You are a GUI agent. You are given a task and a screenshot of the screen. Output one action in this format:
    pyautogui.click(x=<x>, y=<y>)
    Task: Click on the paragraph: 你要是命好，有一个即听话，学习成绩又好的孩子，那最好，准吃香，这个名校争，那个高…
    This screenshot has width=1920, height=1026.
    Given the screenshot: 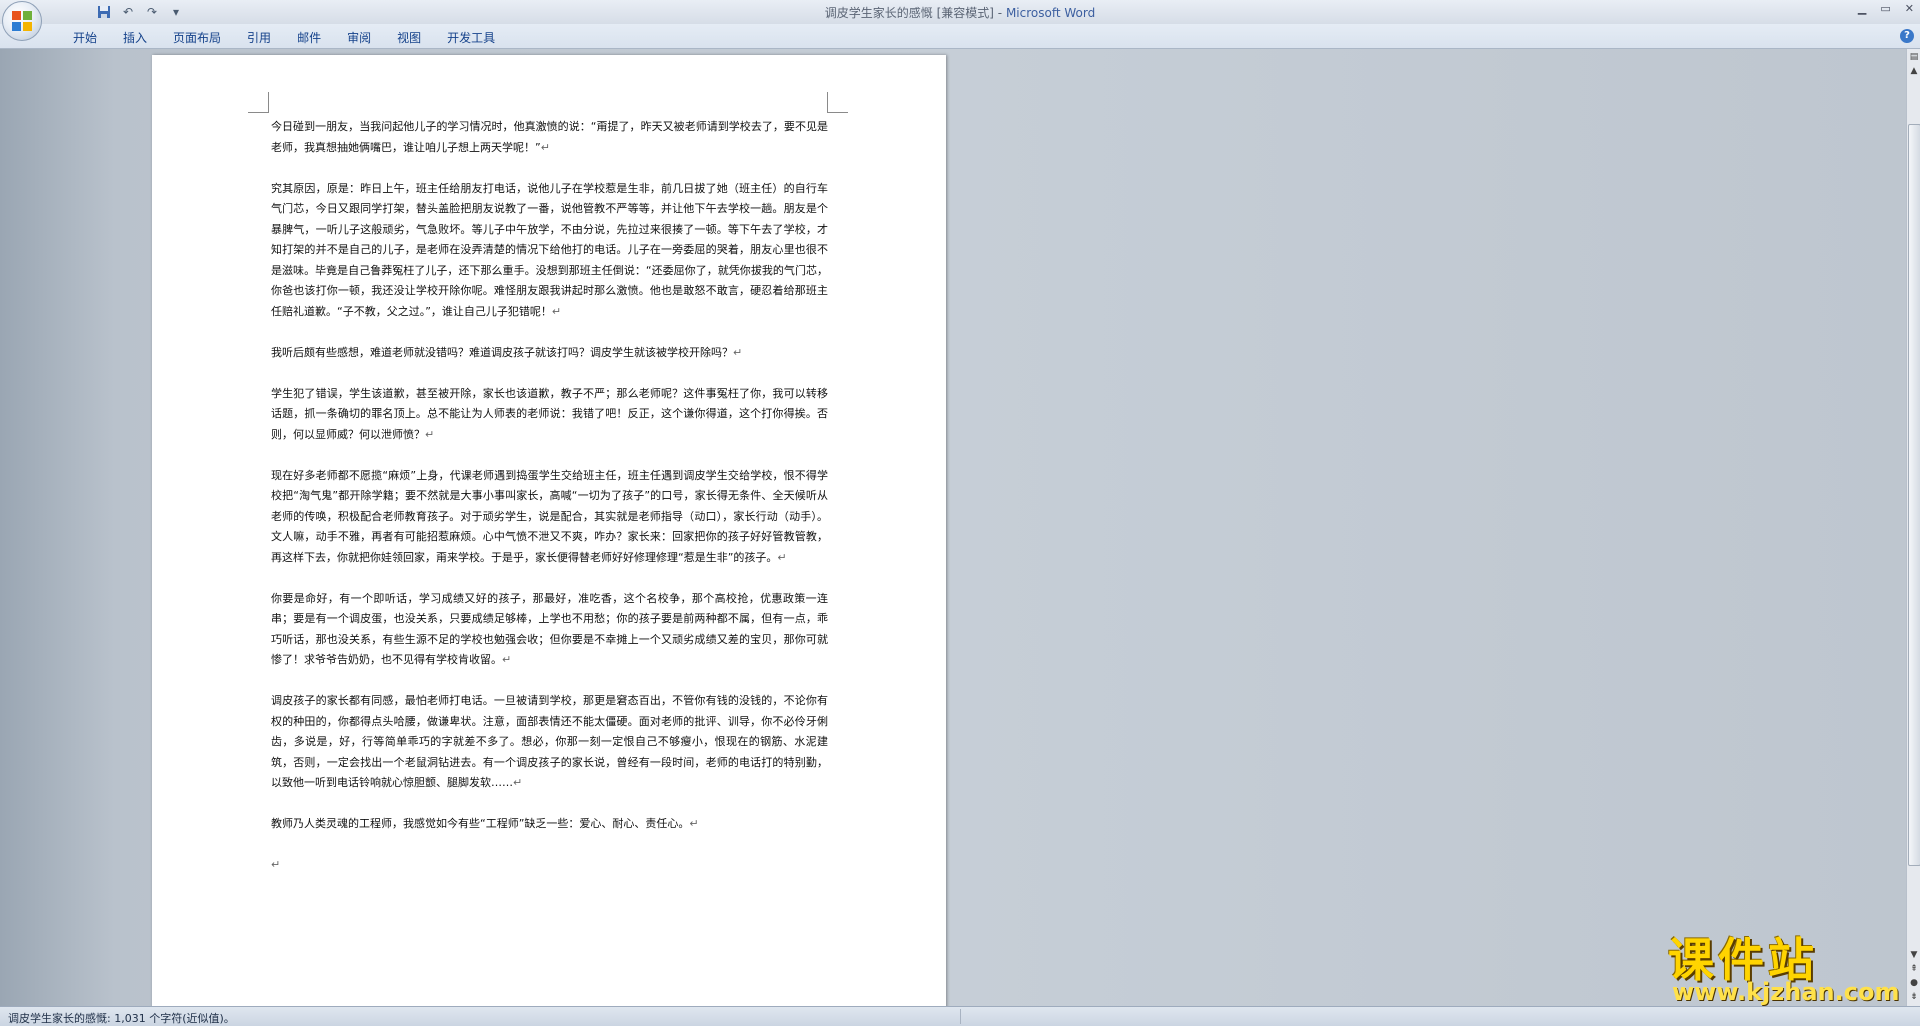 What is the action you would take?
    pyautogui.click(x=549, y=629)
    